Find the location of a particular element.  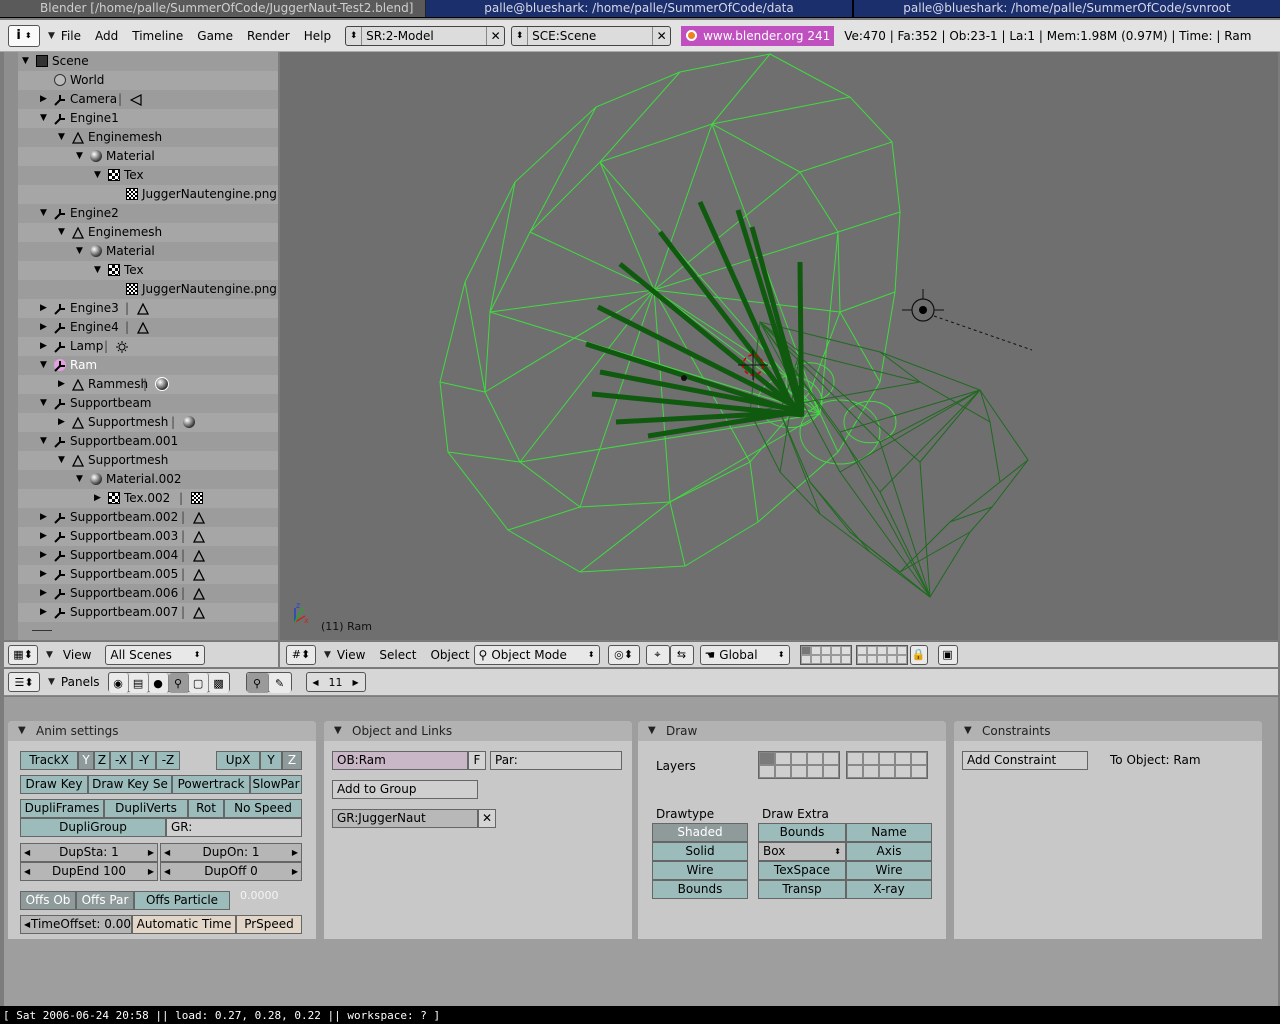

outliner-row: ▶ Supportbeam.007 | is located at coordinates (148, 612).